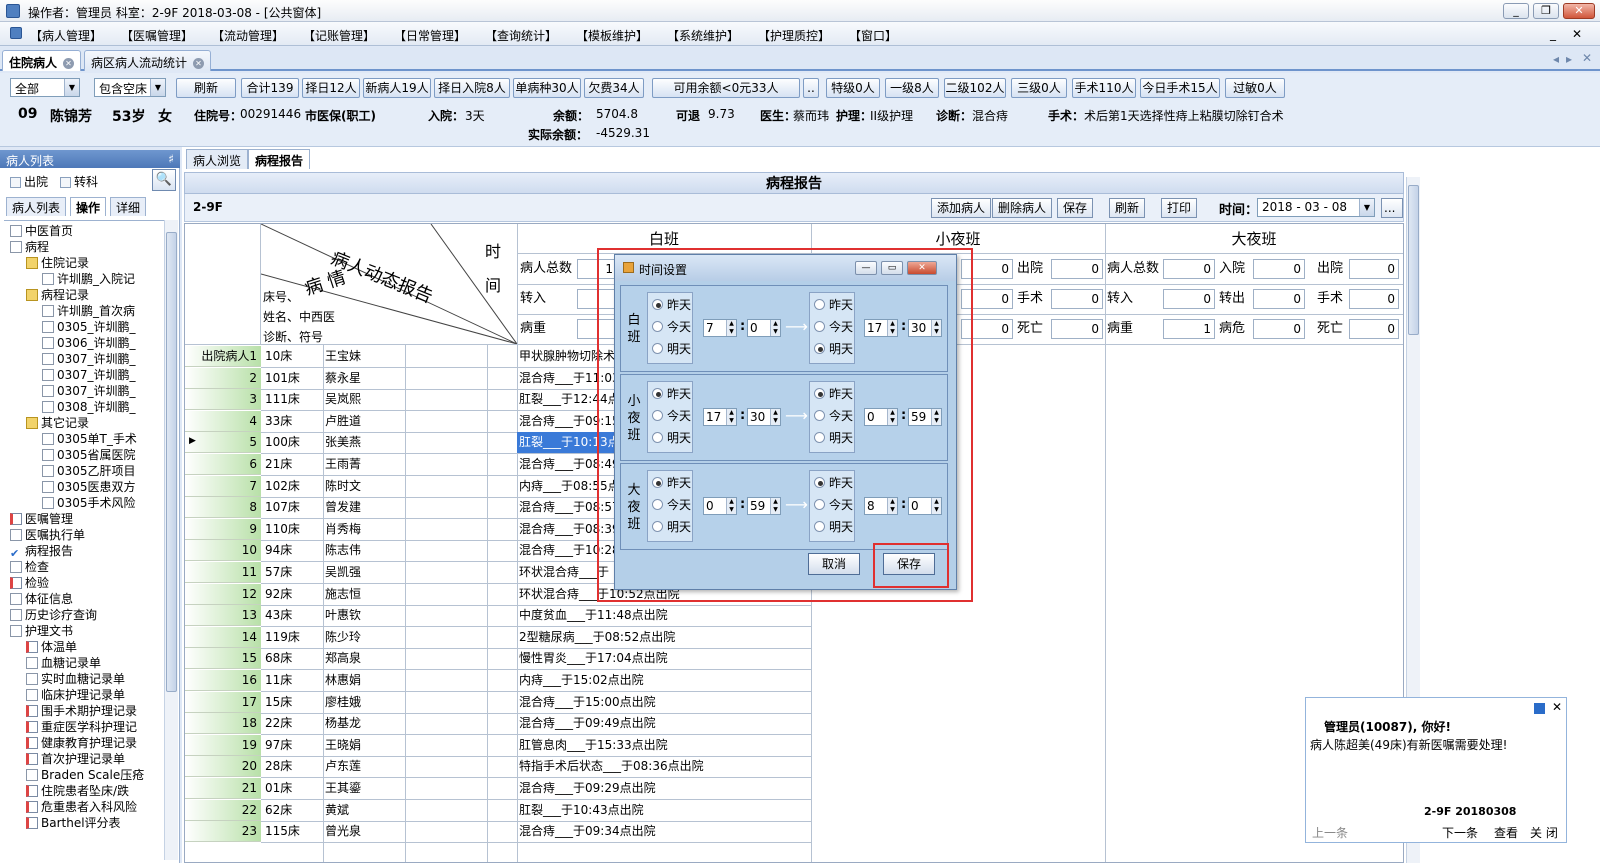 Image resolution: width=1600 pixels, height=863 pixels. Describe the element at coordinates (1587, 58) in the screenshot. I see `tab-close-icon: ✕` at that location.